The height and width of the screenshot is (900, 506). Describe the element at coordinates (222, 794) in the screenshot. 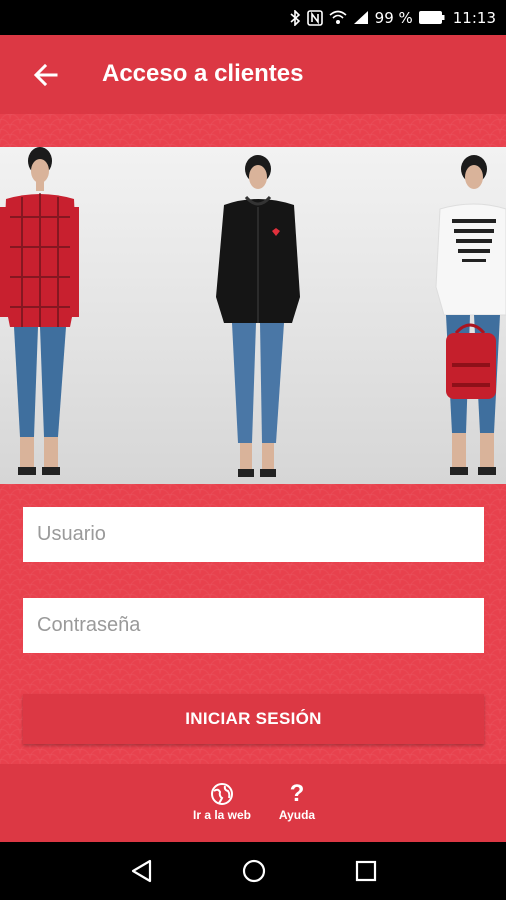

I see `globe-icon` at that location.